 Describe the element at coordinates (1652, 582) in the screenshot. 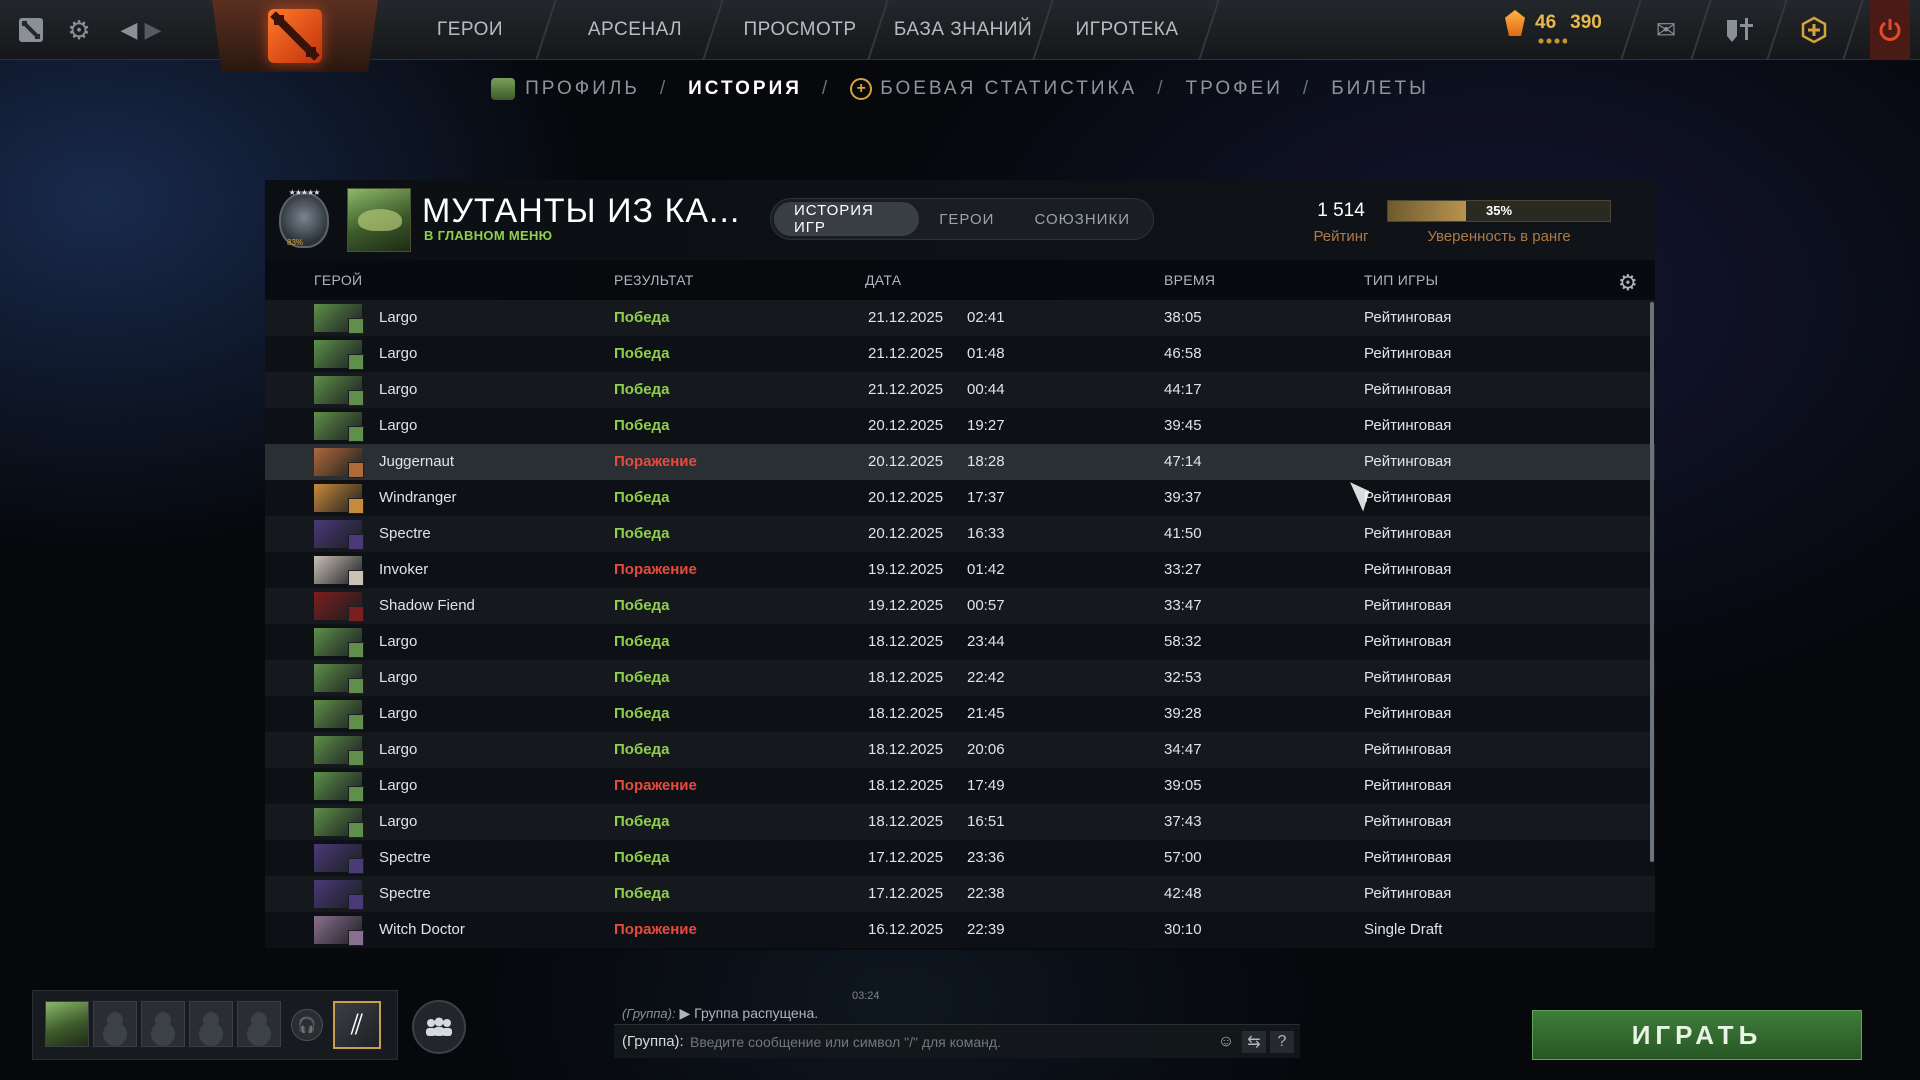

I see `table-scrollbar` at that location.